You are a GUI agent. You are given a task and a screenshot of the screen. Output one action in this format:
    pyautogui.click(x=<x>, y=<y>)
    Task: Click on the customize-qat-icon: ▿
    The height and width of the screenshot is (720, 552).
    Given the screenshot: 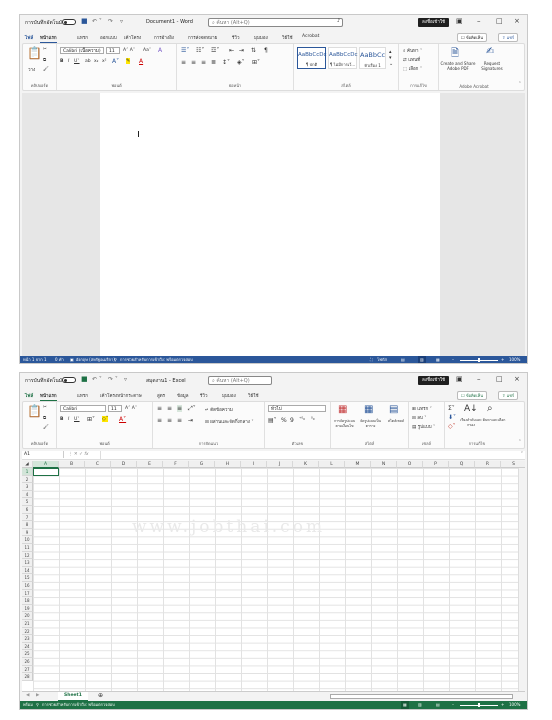 What is the action you would take?
    pyautogui.click(x=121, y=21)
    